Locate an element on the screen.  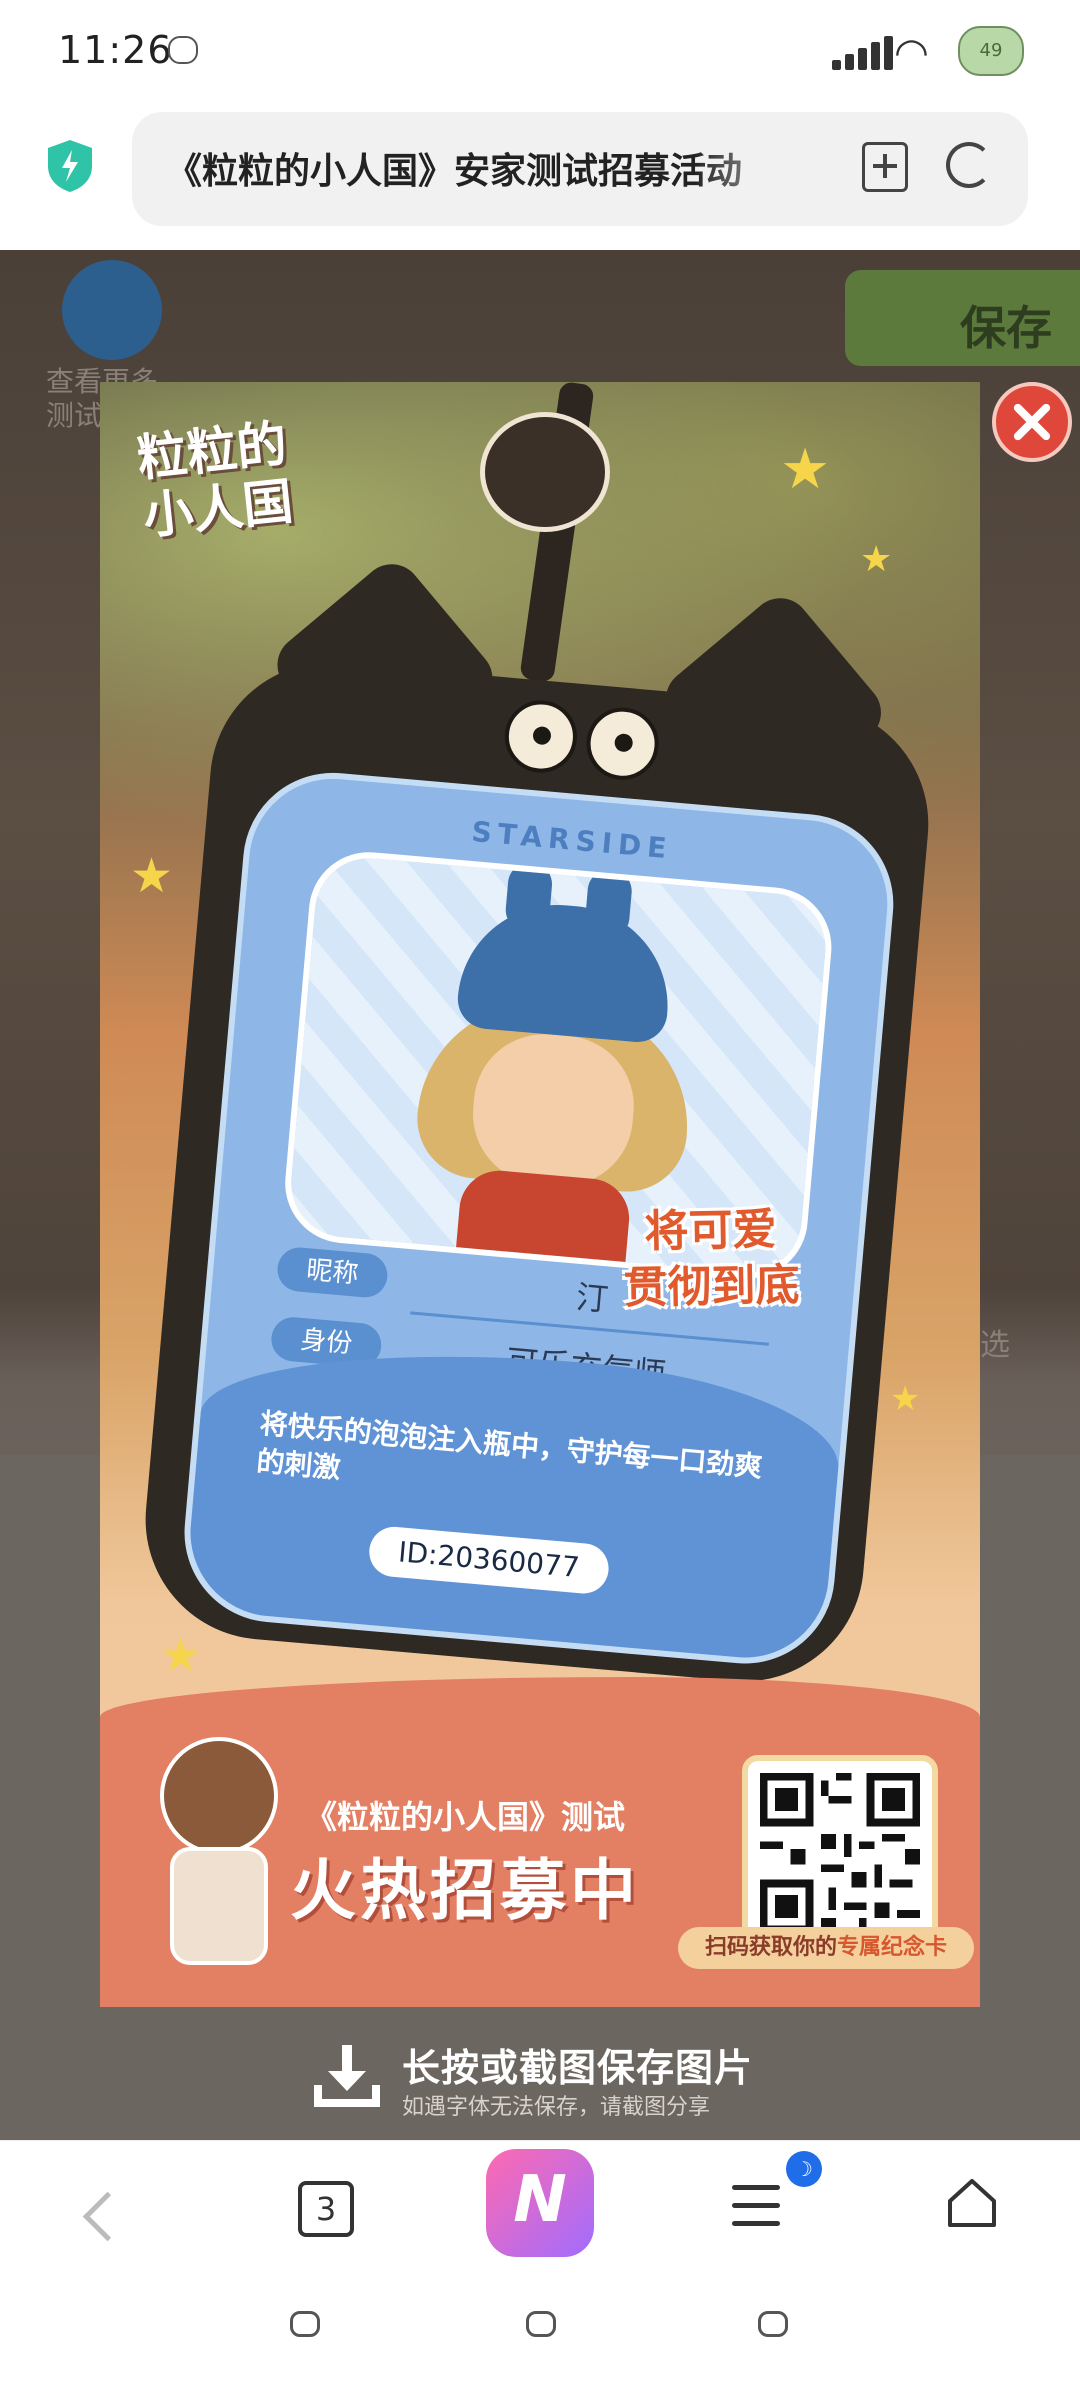
qr-caption-highlight: 专属纪念卡 is located at coordinates (892, 1947).